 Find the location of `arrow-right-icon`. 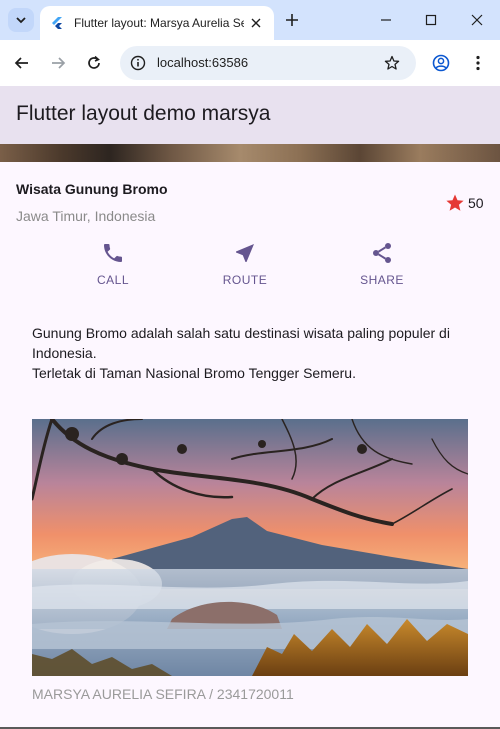

arrow-right-icon is located at coordinates (59, 63).